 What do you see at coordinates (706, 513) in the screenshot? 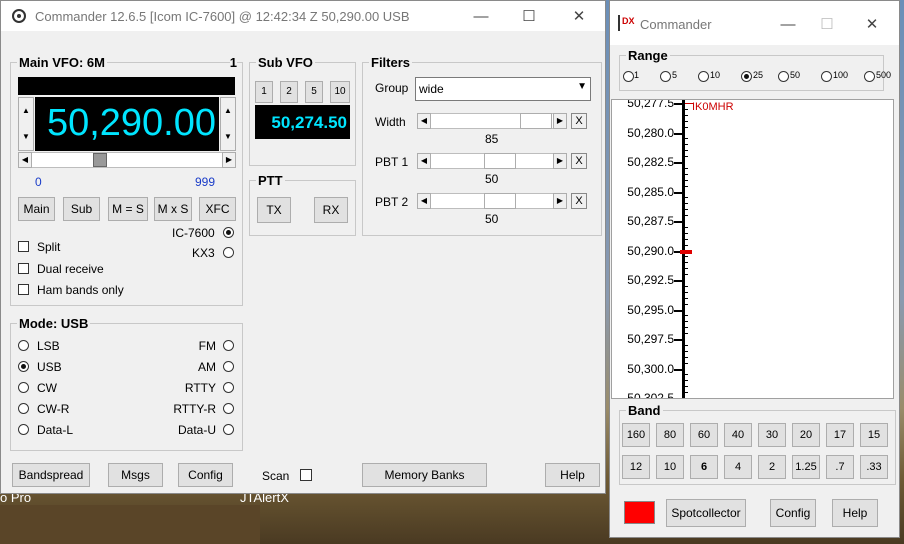
I see `spotcollector-button: Spotcollector` at bounding box center [706, 513].